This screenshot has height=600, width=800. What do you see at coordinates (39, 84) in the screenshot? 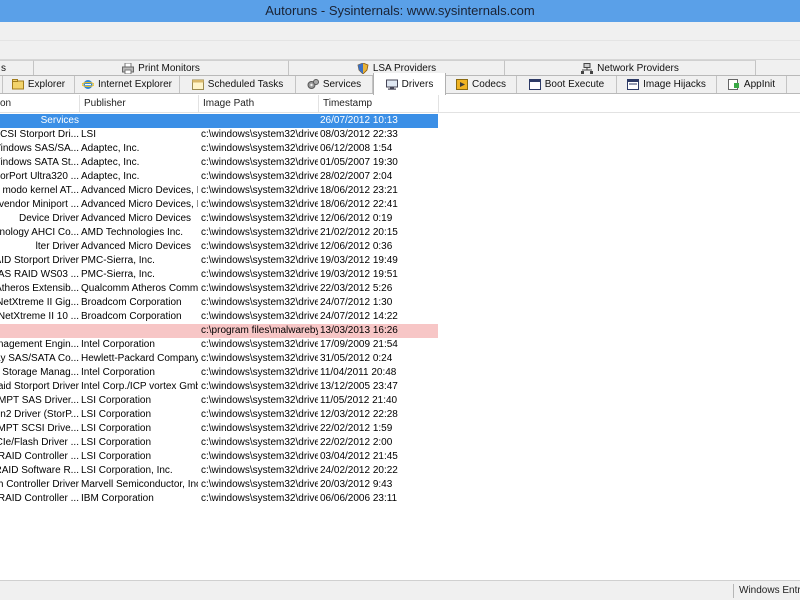
I see `tab-explorer: Explorer` at bounding box center [39, 84].